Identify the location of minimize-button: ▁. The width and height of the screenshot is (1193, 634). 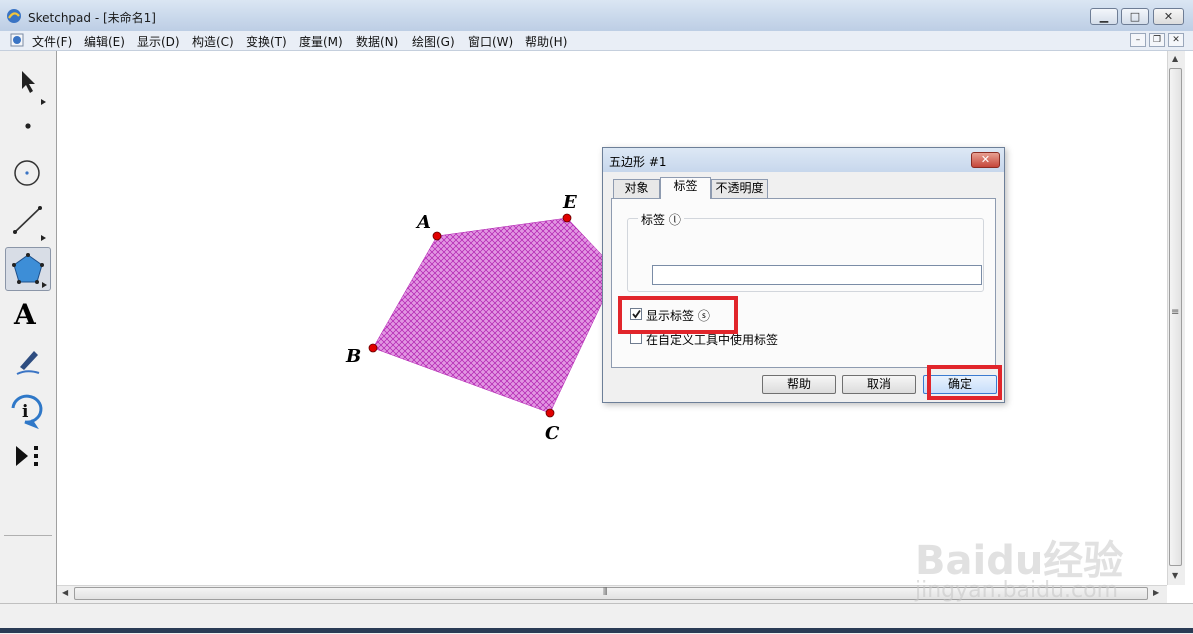
(1104, 16).